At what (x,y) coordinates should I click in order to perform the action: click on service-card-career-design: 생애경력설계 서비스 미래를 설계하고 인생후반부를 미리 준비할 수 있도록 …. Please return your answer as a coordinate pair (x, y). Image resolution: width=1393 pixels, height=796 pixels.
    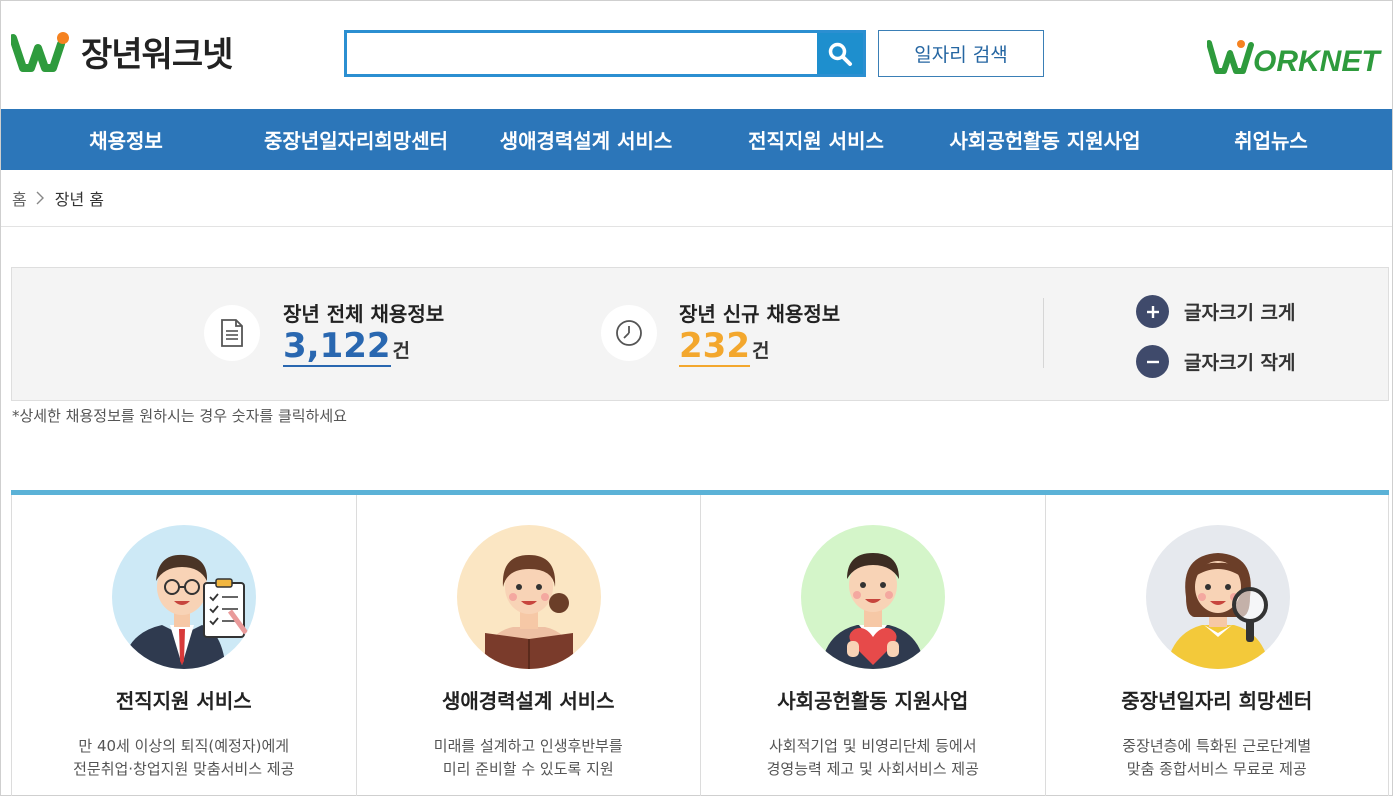
    Looking at the image, I should click on (528, 645).